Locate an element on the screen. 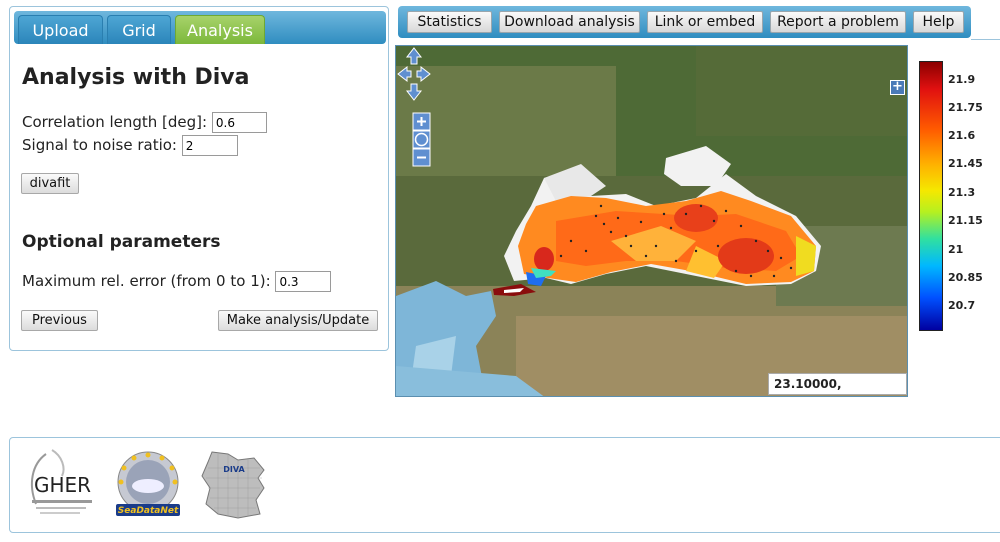 The height and width of the screenshot is (542, 1000). pan-right-icon is located at coordinates (423, 74).